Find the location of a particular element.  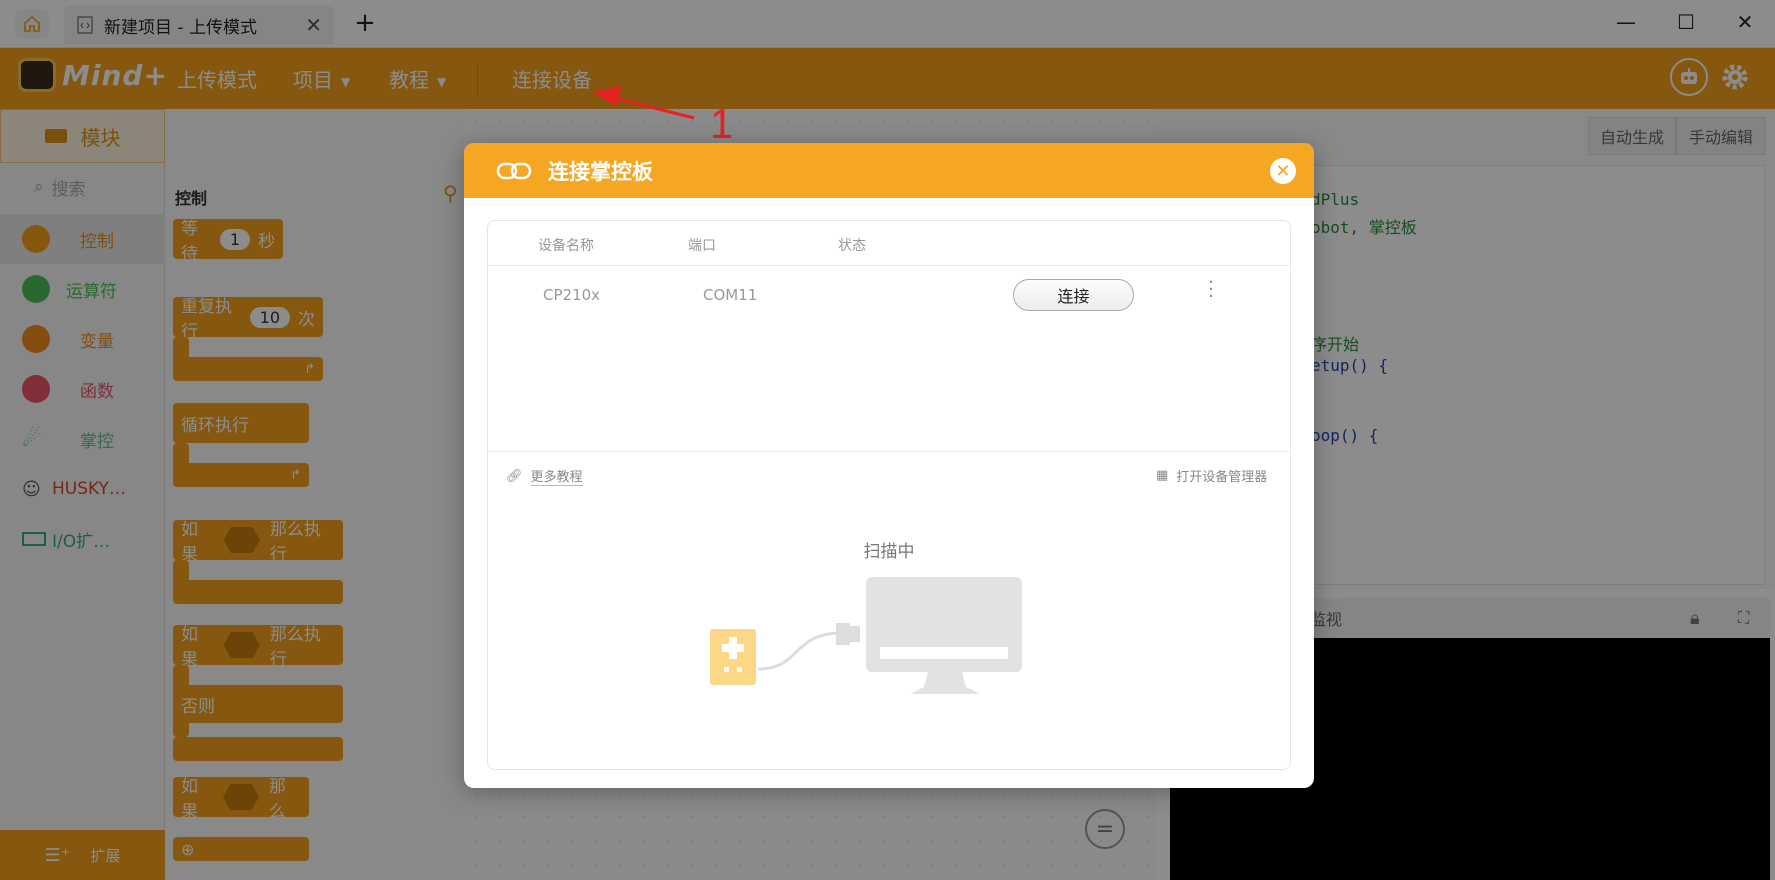

more-tutorials-link: 🔗︎ 更多教程 is located at coordinates (544, 476).